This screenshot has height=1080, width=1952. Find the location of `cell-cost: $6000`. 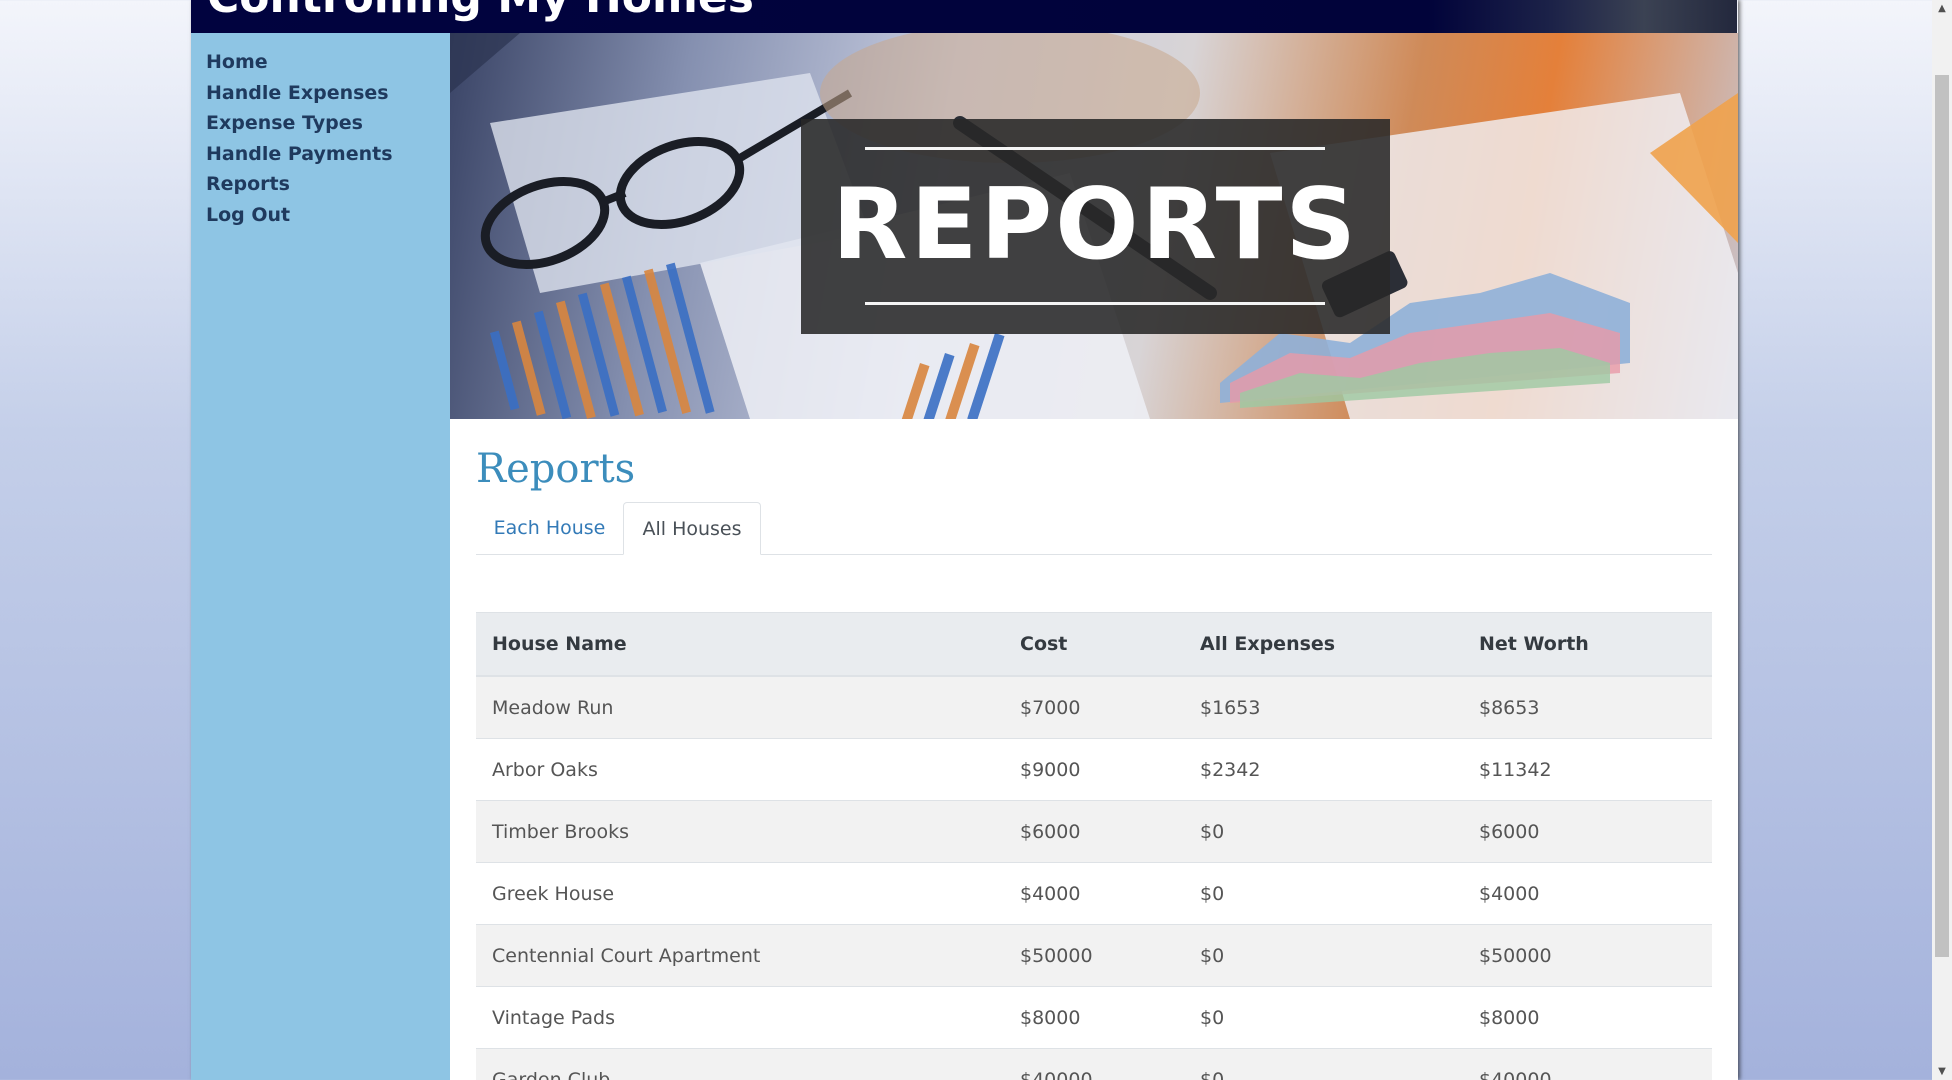

cell-cost: $6000 is located at coordinates (1094, 831).